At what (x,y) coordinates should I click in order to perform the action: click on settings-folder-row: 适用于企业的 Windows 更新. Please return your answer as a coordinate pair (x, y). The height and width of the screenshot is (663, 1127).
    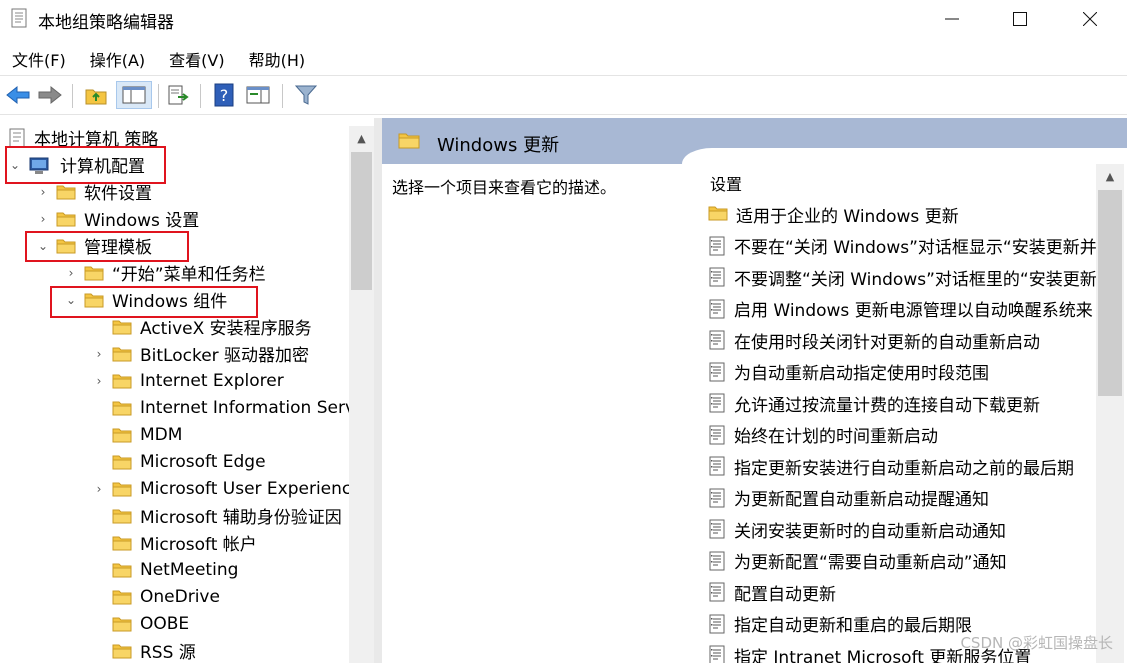
    Looking at the image, I should click on (833, 214).